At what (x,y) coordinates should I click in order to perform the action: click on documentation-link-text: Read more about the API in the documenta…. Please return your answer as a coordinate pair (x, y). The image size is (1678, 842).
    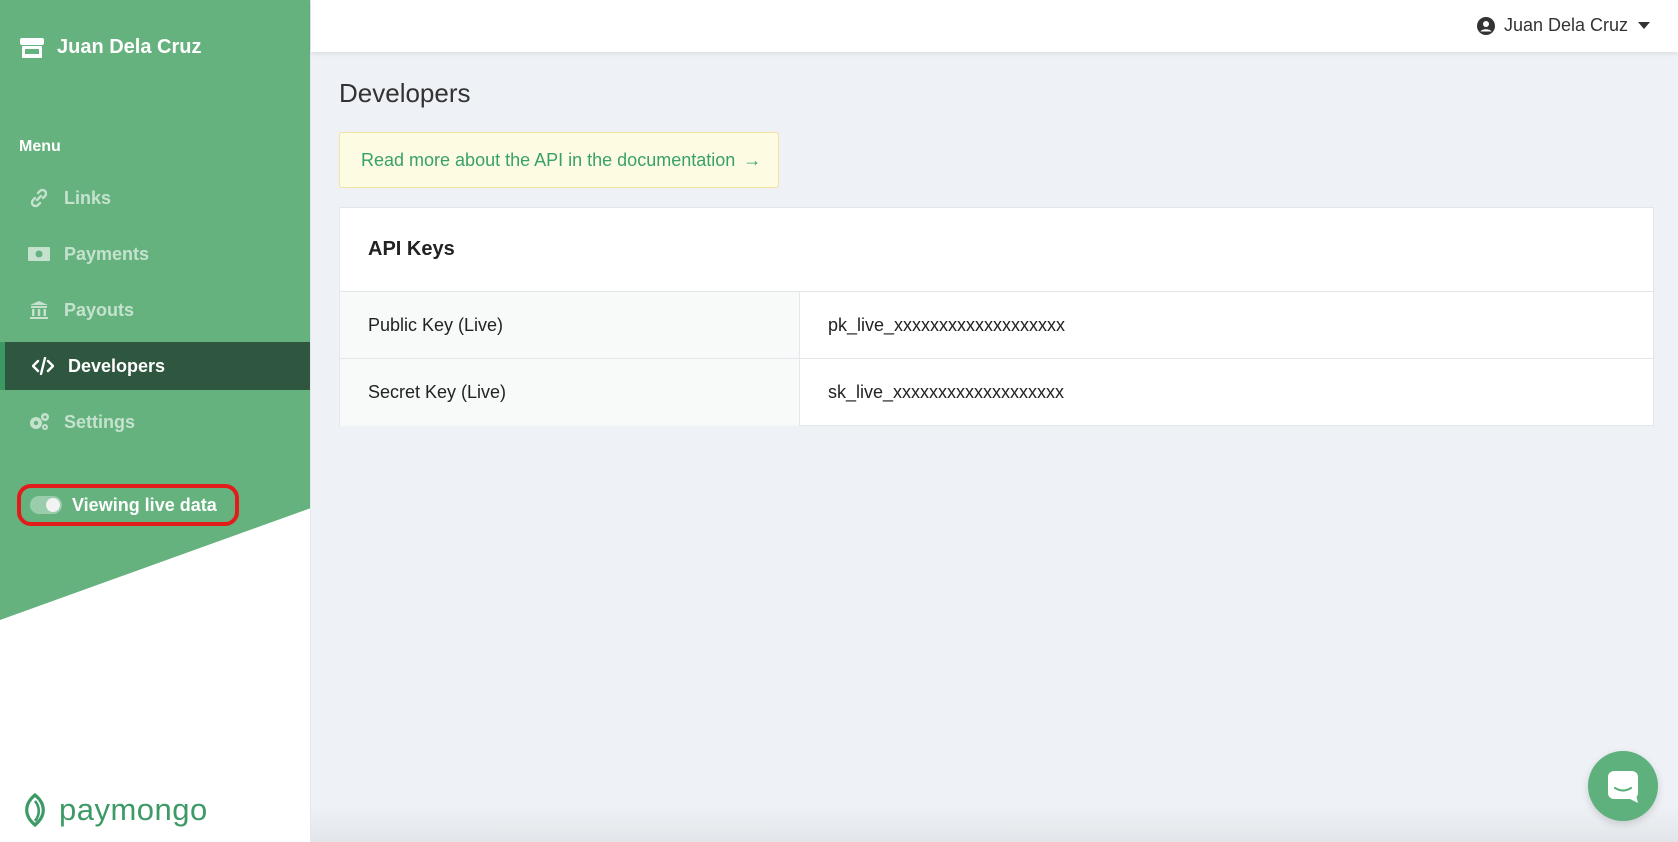
    Looking at the image, I should click on (548, 159).